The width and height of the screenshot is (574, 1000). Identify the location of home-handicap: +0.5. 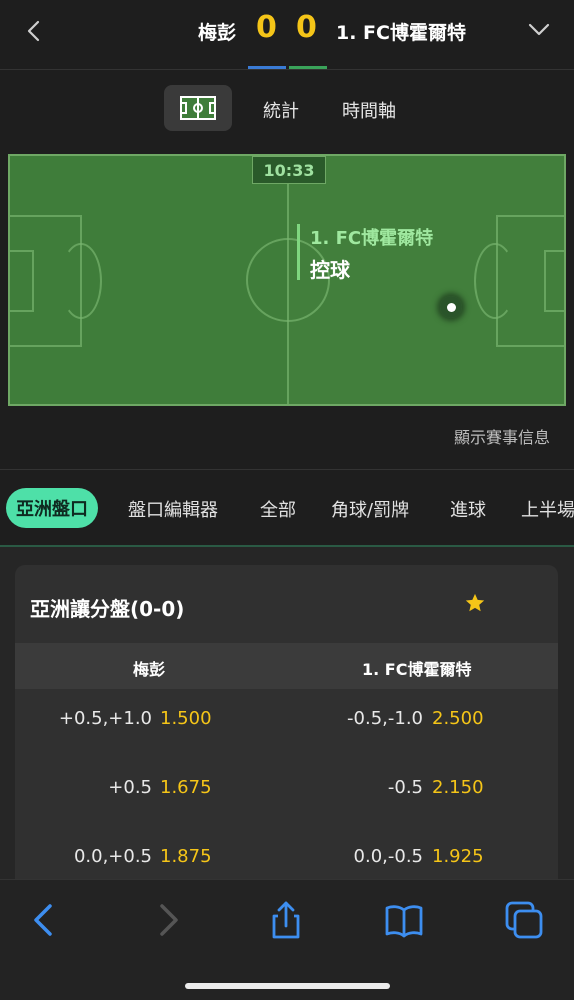
(130, 787).